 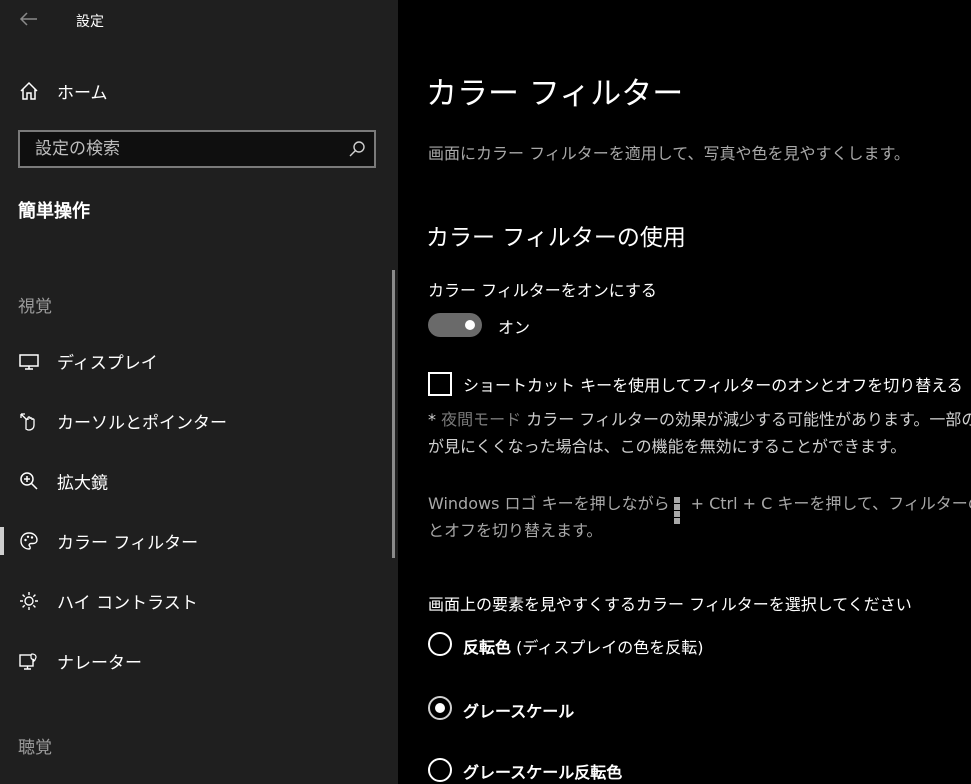 I want to click on radio-label-bold: グレースケール反転色, so click(x=543, y=772).